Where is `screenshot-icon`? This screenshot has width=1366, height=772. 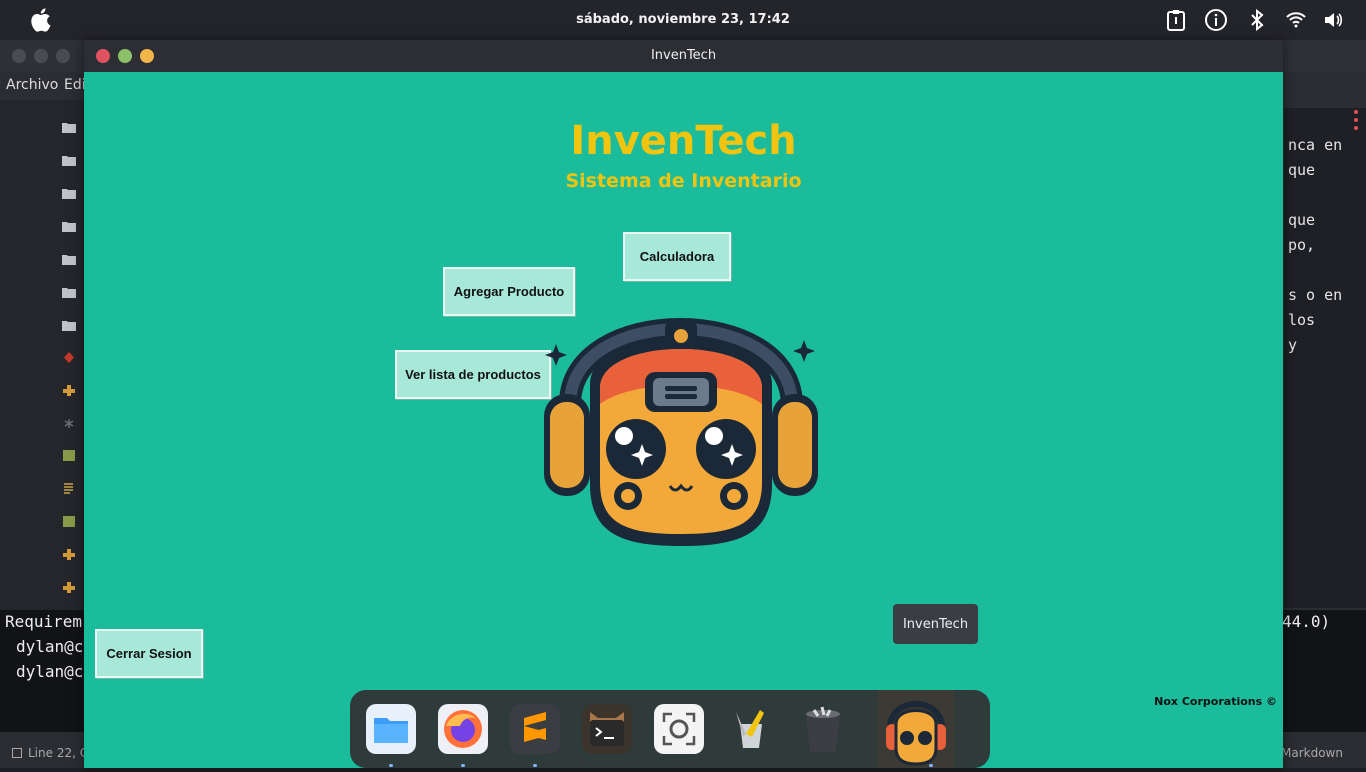
screenshot-icon is located at coordinates (679, 729).